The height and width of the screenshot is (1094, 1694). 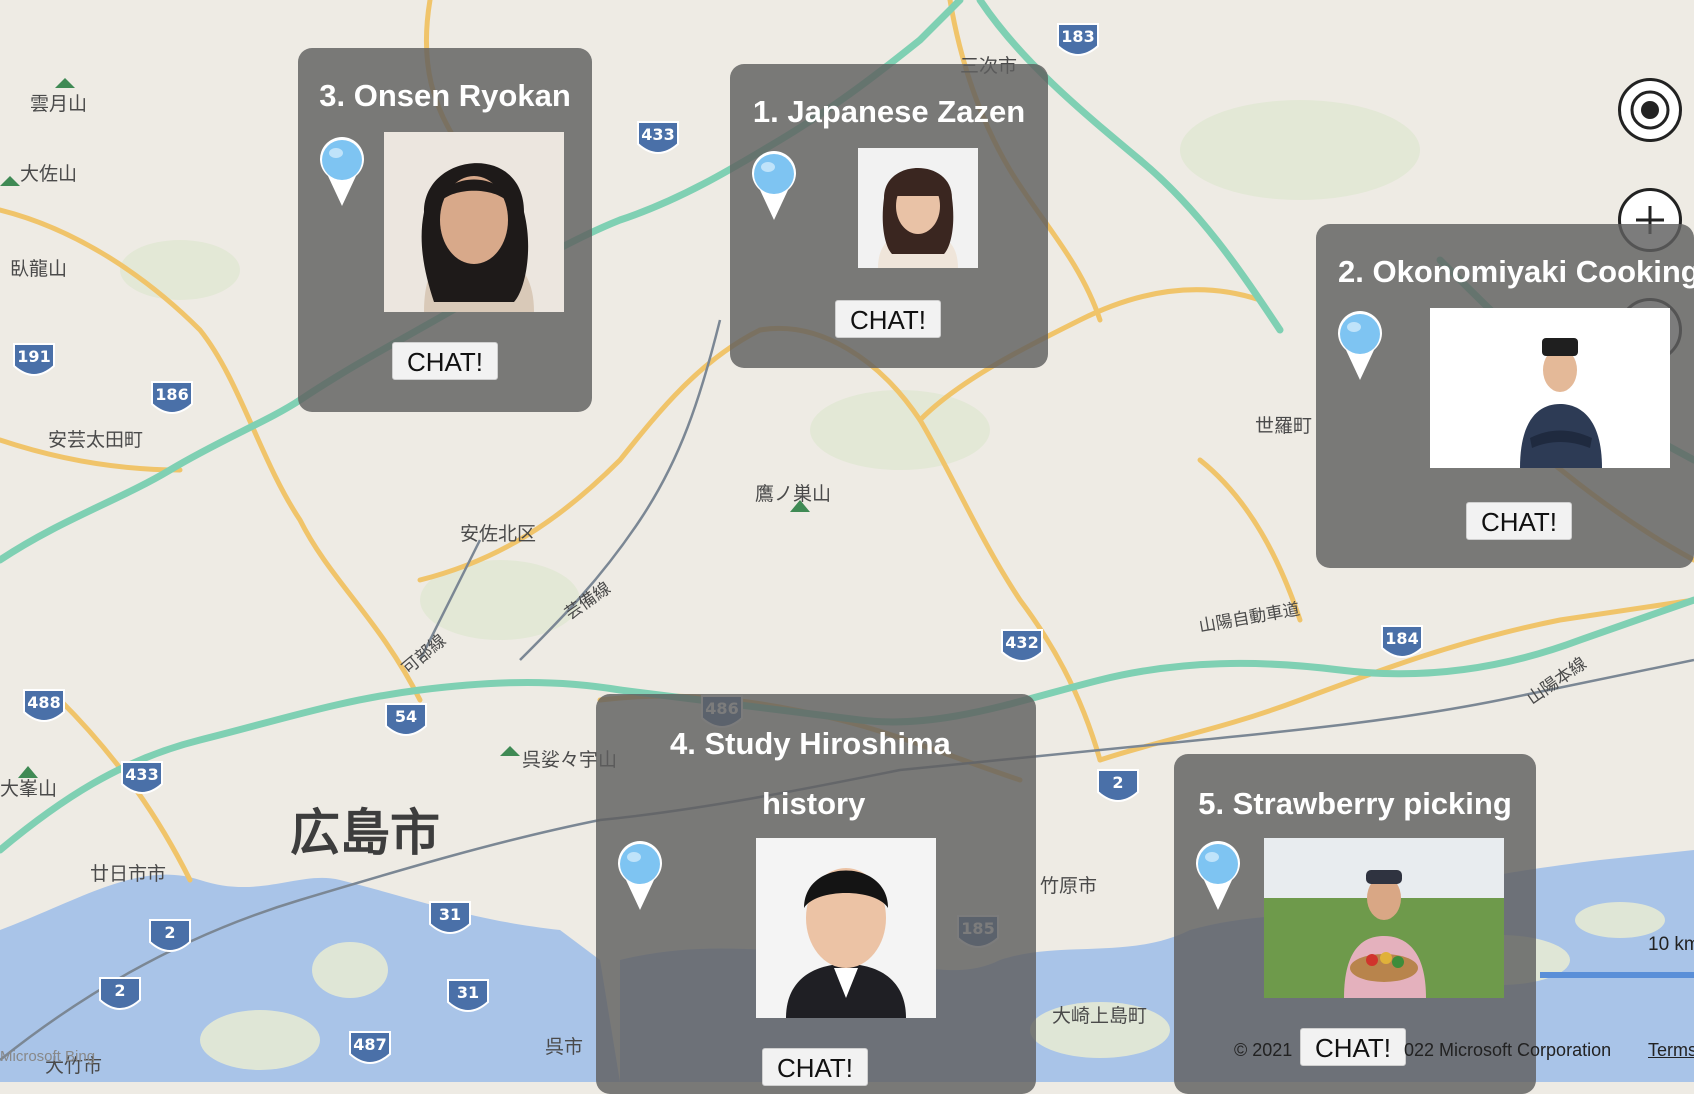 I want to click on card-onsen-ryokan: 3. Onsen Ryokan CHAT!, so click(x=445, y=230).